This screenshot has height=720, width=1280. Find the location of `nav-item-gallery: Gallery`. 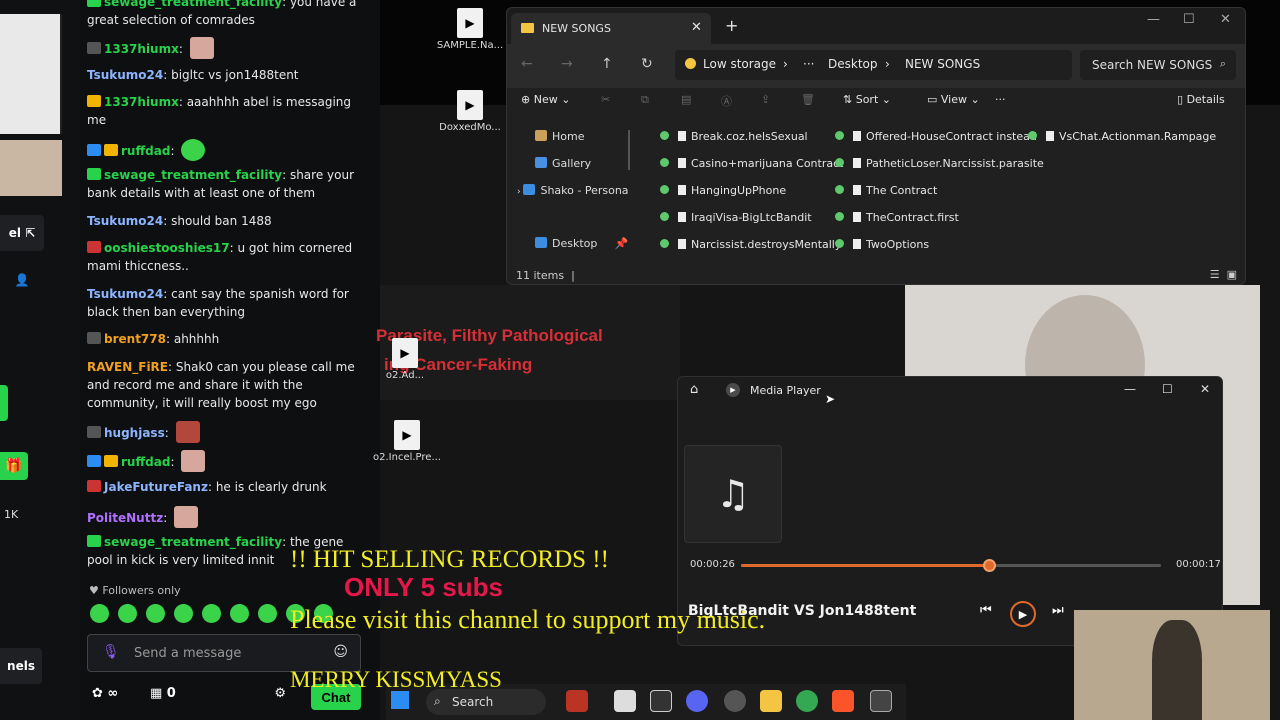

nav-item-gallery: Gallery is located at coordinates (563, 163).